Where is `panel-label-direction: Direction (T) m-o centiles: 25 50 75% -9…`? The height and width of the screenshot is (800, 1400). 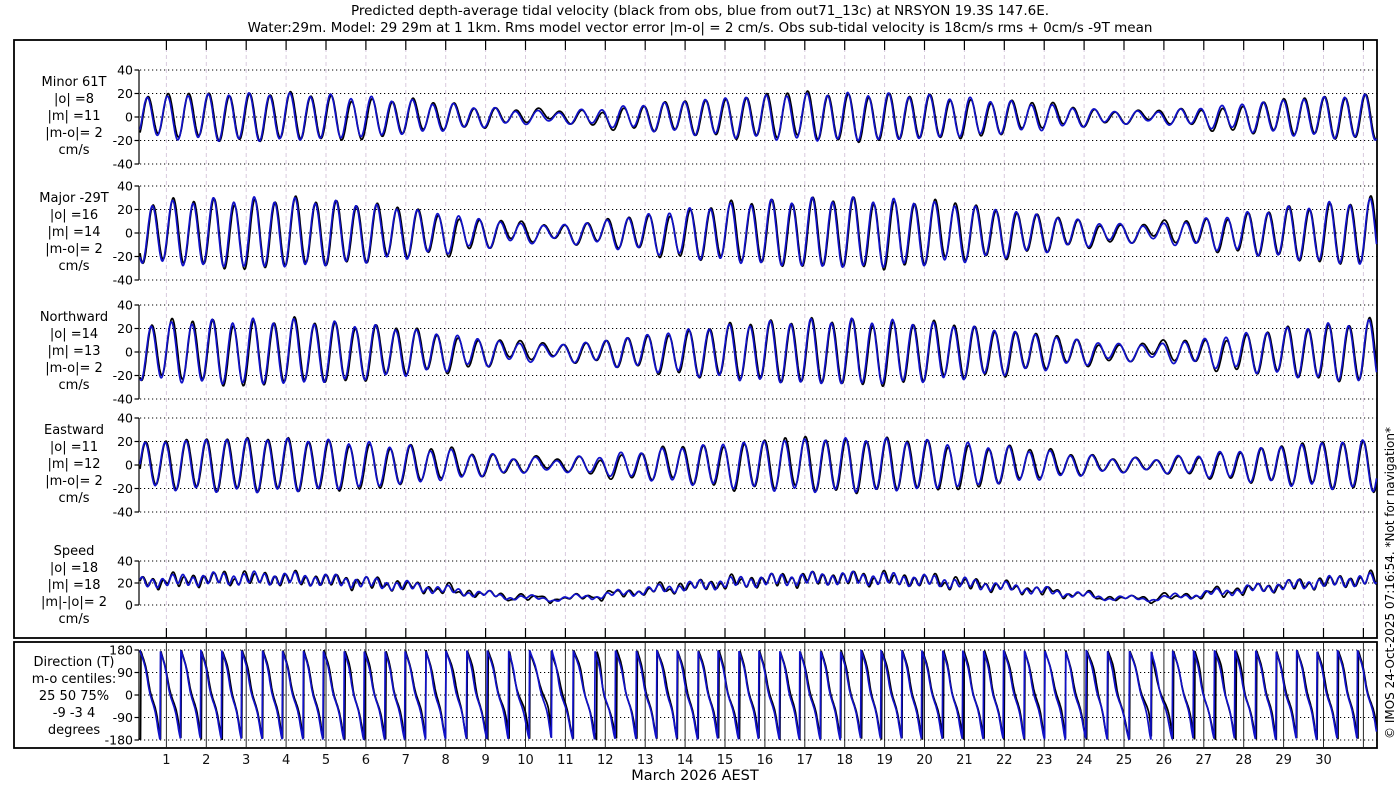
panel-label-direction: Direction (T) m-o centiles: 25 50 75% -9… is located at coordinates (74, 696).